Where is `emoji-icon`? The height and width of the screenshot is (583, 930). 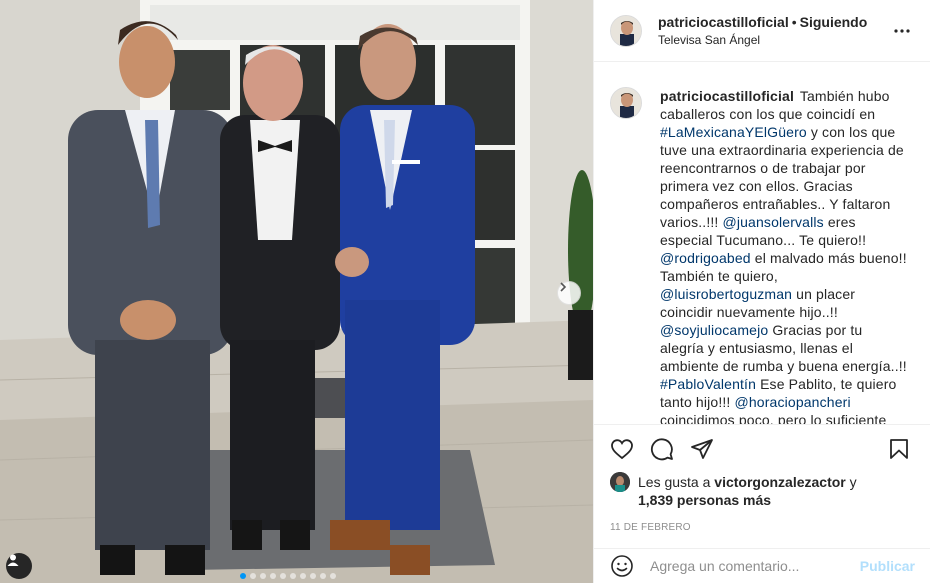 emoji-icon is located at coordinates (622, 566).